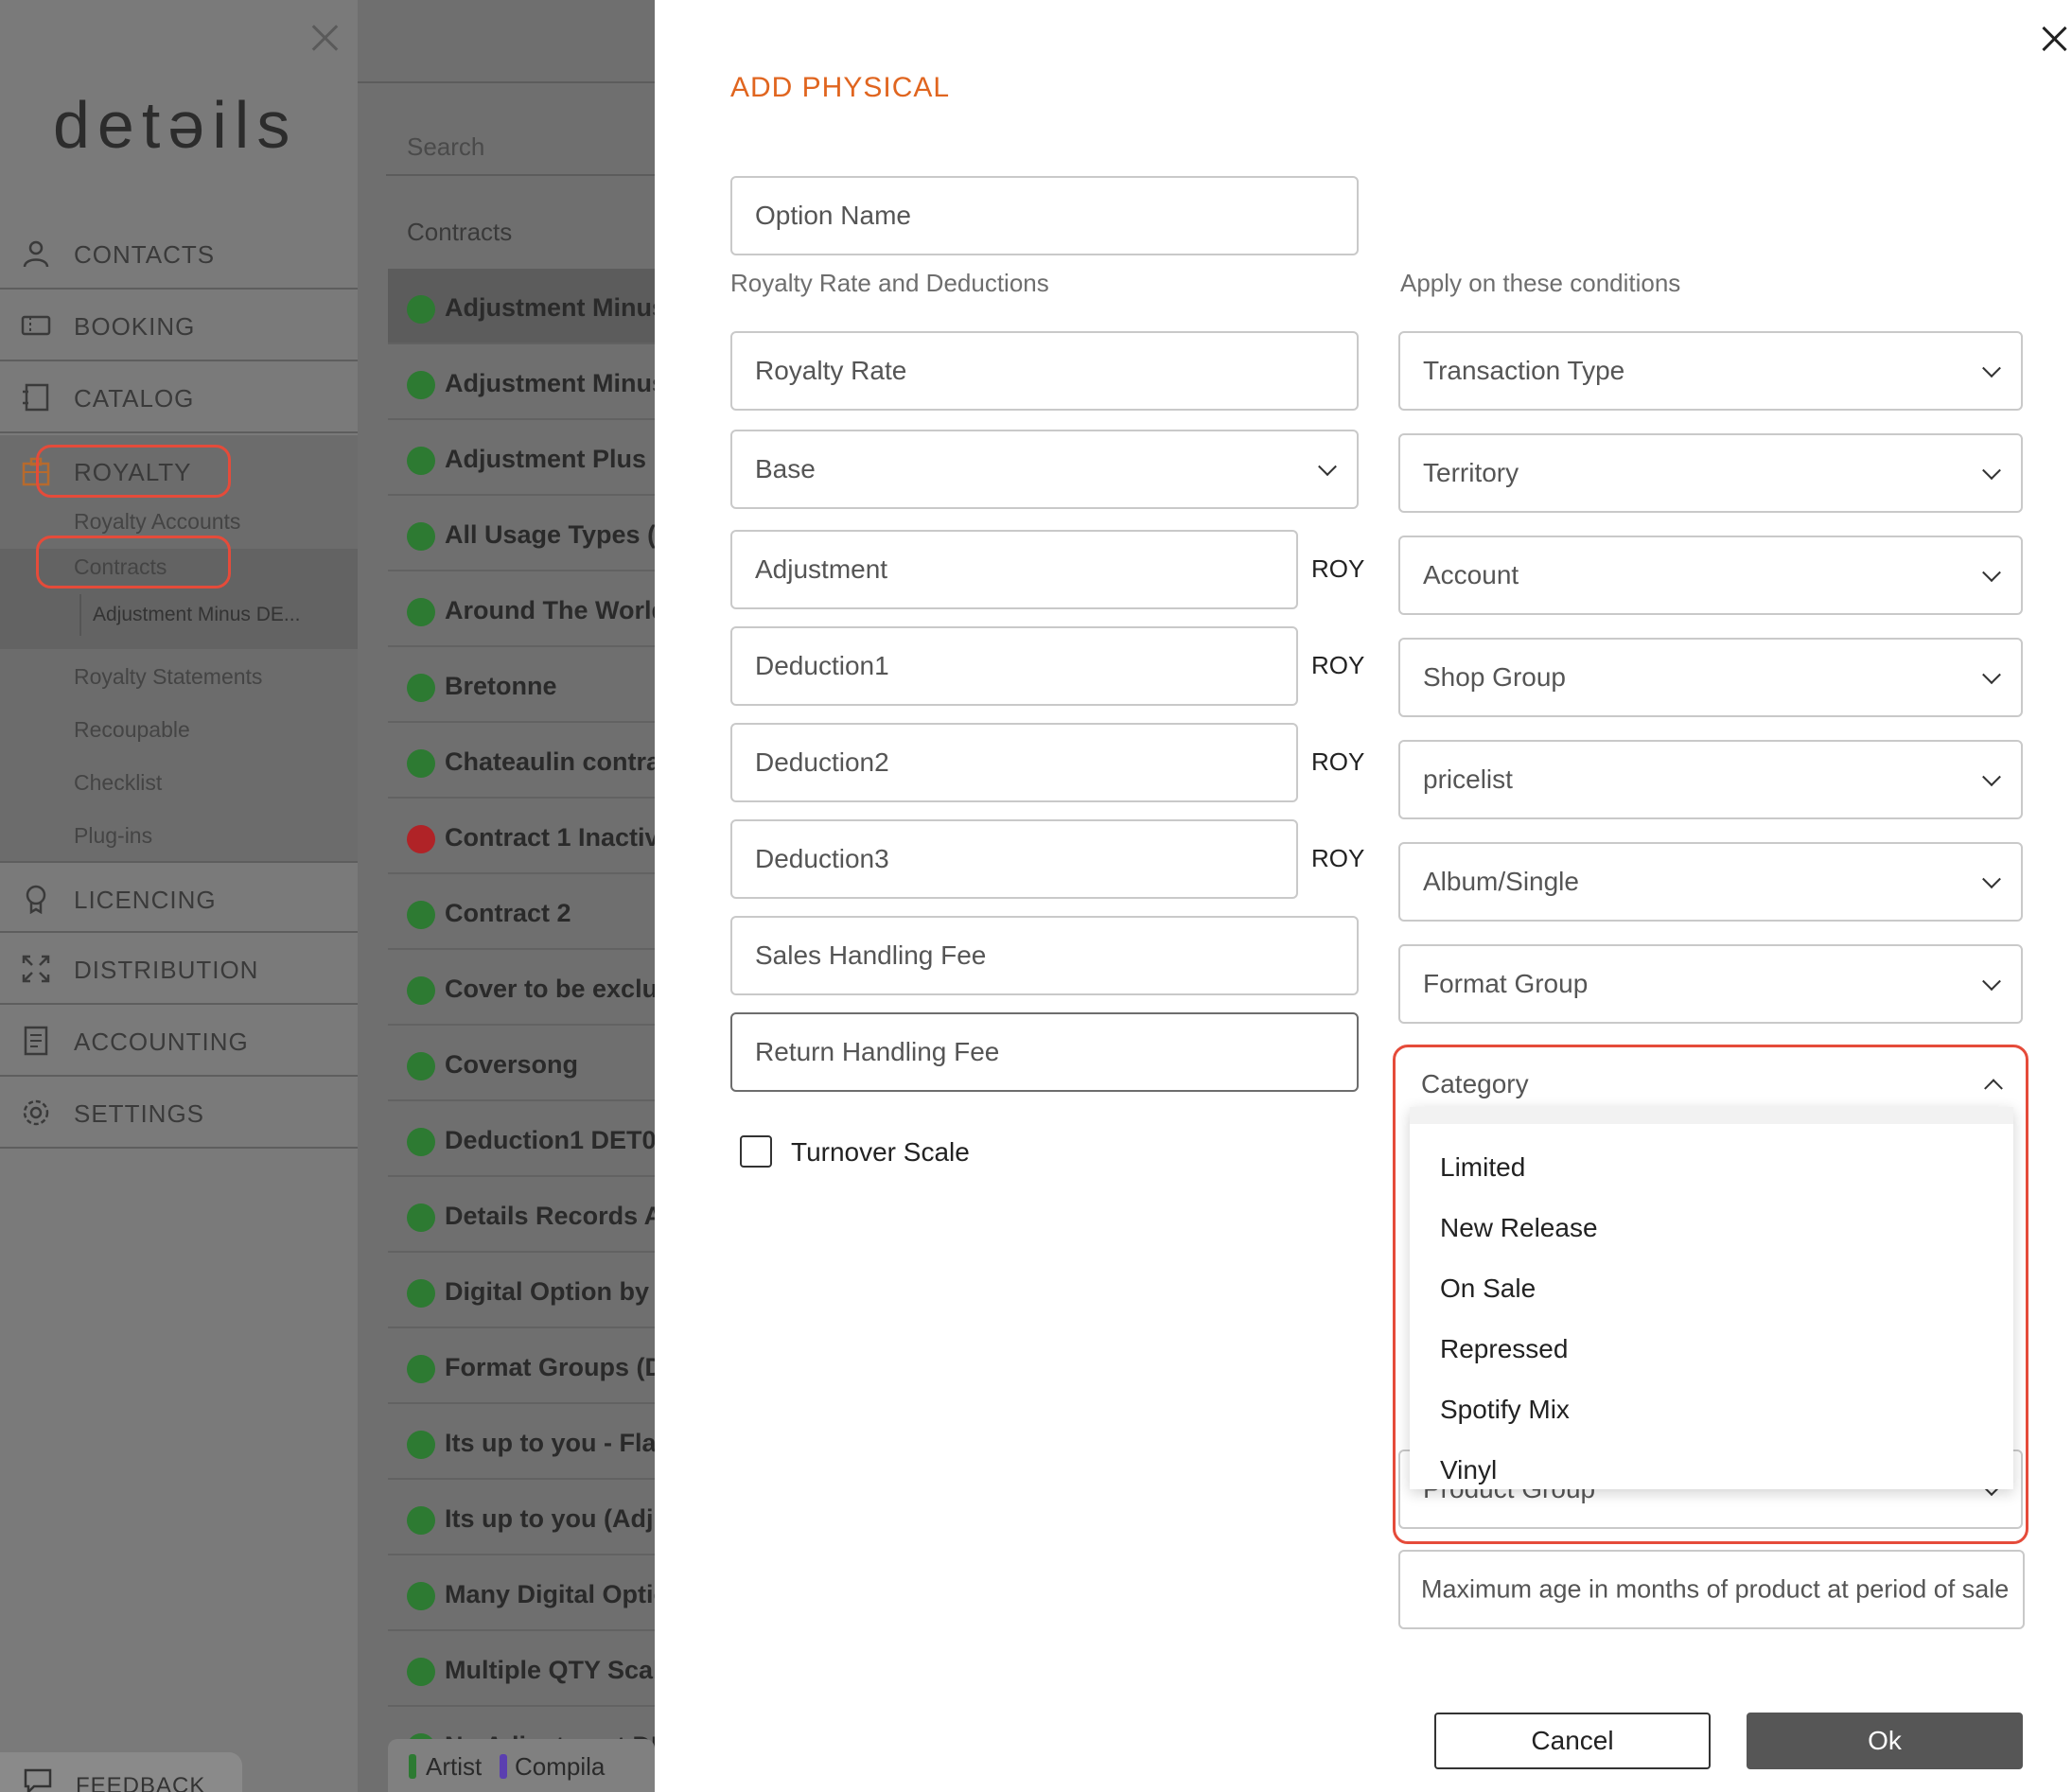 The height and width of the screenshot is (1792, 2072). I want to click on table-row: Coversong, so click(521, 1063).